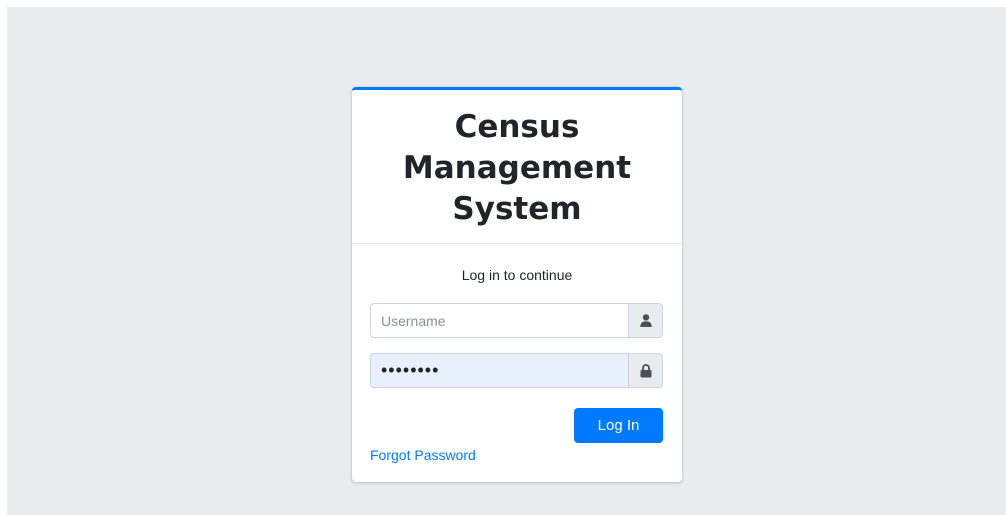 This screenshot has height=515, width=1006. I want to click on username-addon, so click(645, 320).